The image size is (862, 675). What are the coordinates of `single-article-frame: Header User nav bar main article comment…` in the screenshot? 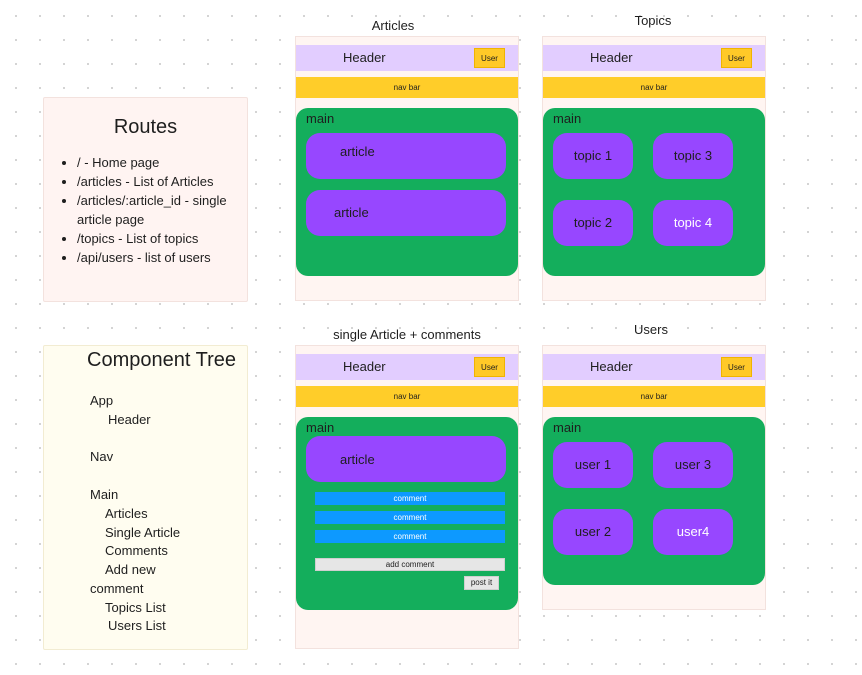 It's located at (407, 497).